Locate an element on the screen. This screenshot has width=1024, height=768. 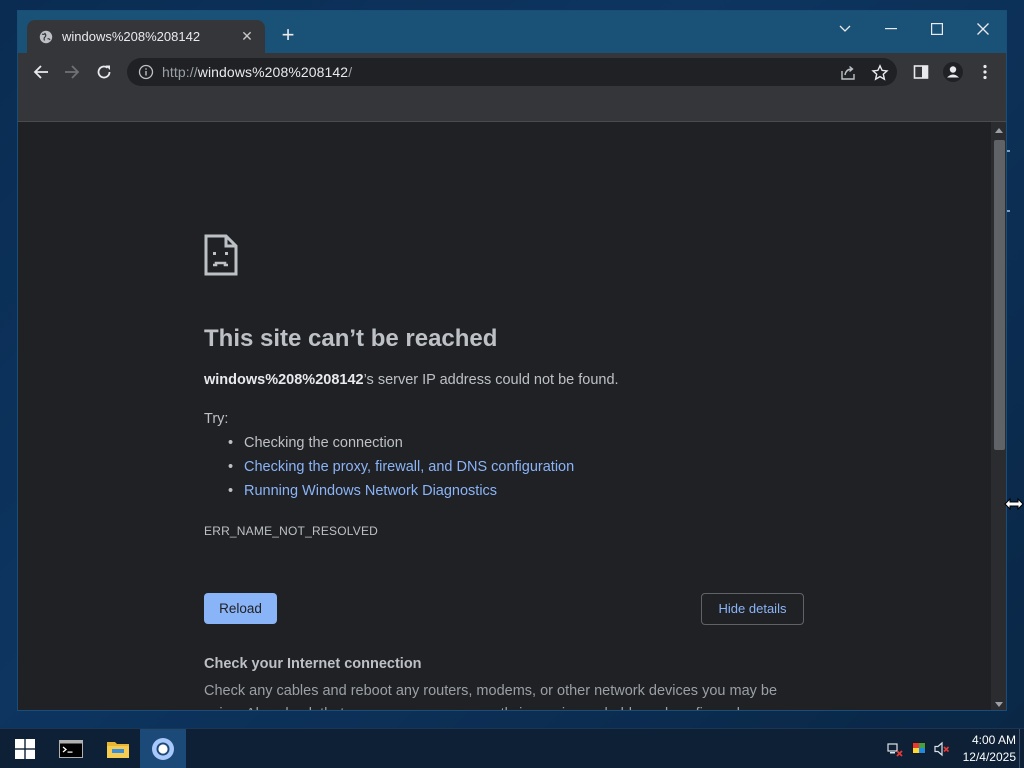
details-heading: Check your Internet connection is located at coordinates (313, 664).